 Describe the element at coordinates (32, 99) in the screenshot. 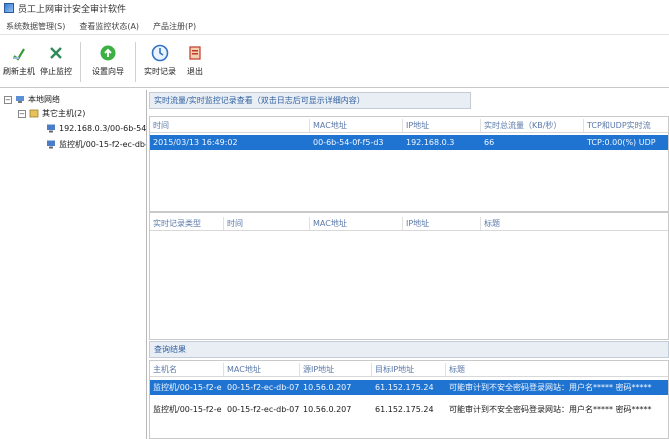

I see `tree-root-local-network: − 本地网络` at that location.